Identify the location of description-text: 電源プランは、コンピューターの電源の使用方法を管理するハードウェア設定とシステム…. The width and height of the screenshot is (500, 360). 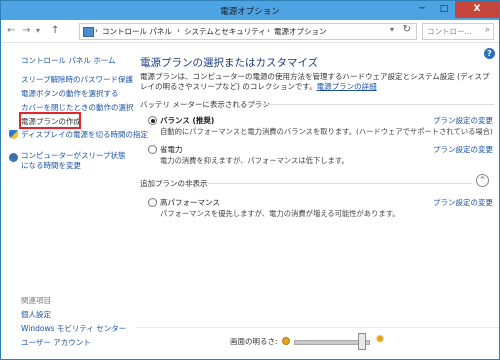
(315, 81).